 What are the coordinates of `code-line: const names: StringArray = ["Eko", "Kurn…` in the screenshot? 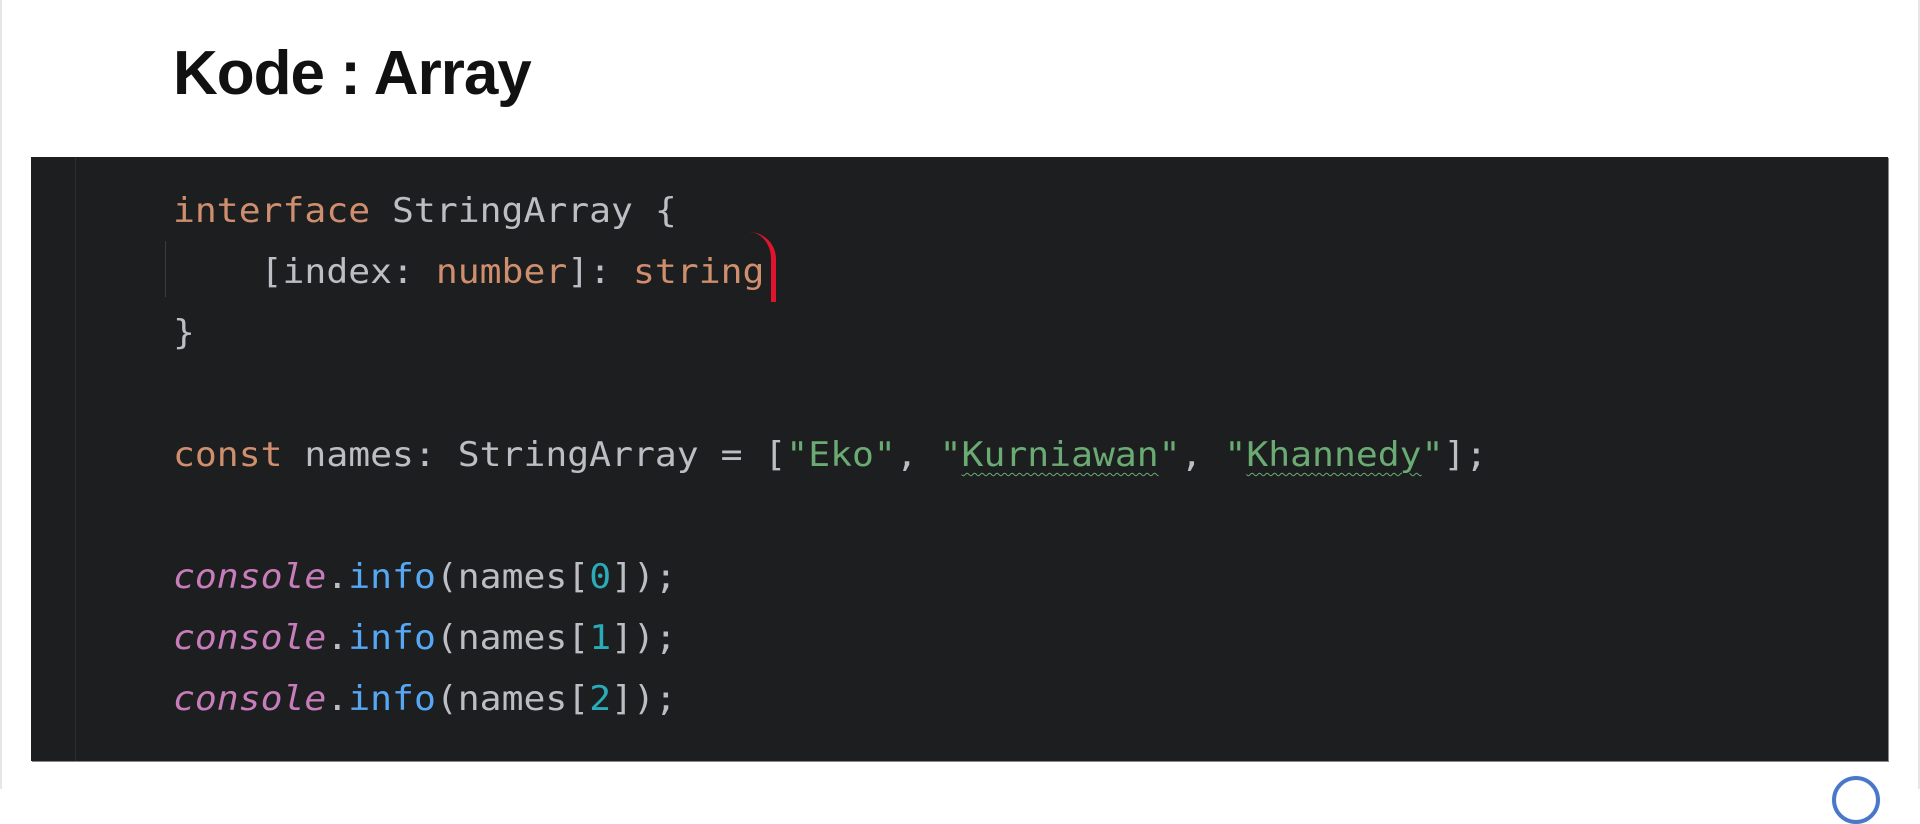 It's located at (830, 455).